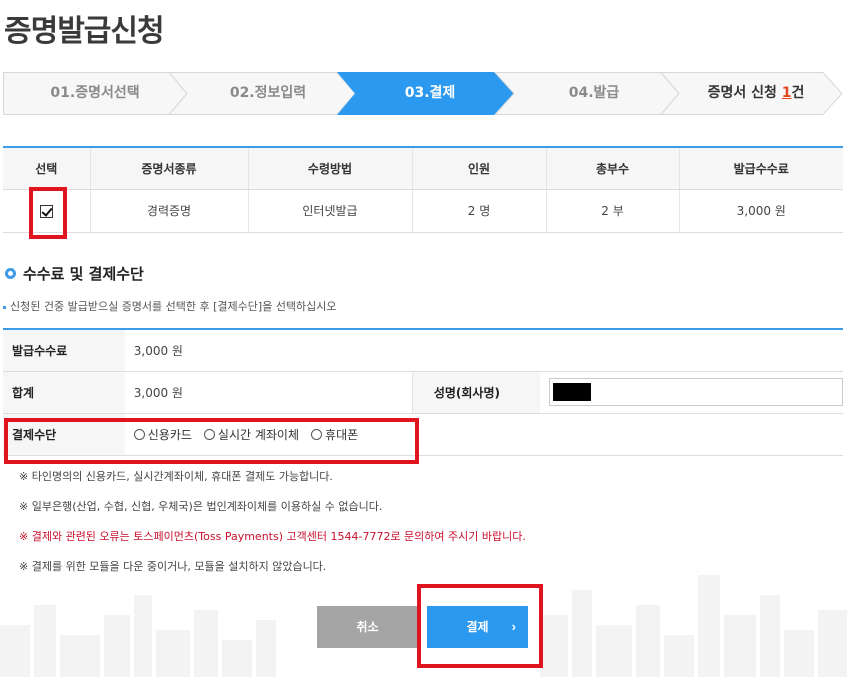  What do you see at coordinates (83, 274) in the screenshot?
I see `section-title-text: 수수료 및 결제수단` at bounding box center [83, 274].